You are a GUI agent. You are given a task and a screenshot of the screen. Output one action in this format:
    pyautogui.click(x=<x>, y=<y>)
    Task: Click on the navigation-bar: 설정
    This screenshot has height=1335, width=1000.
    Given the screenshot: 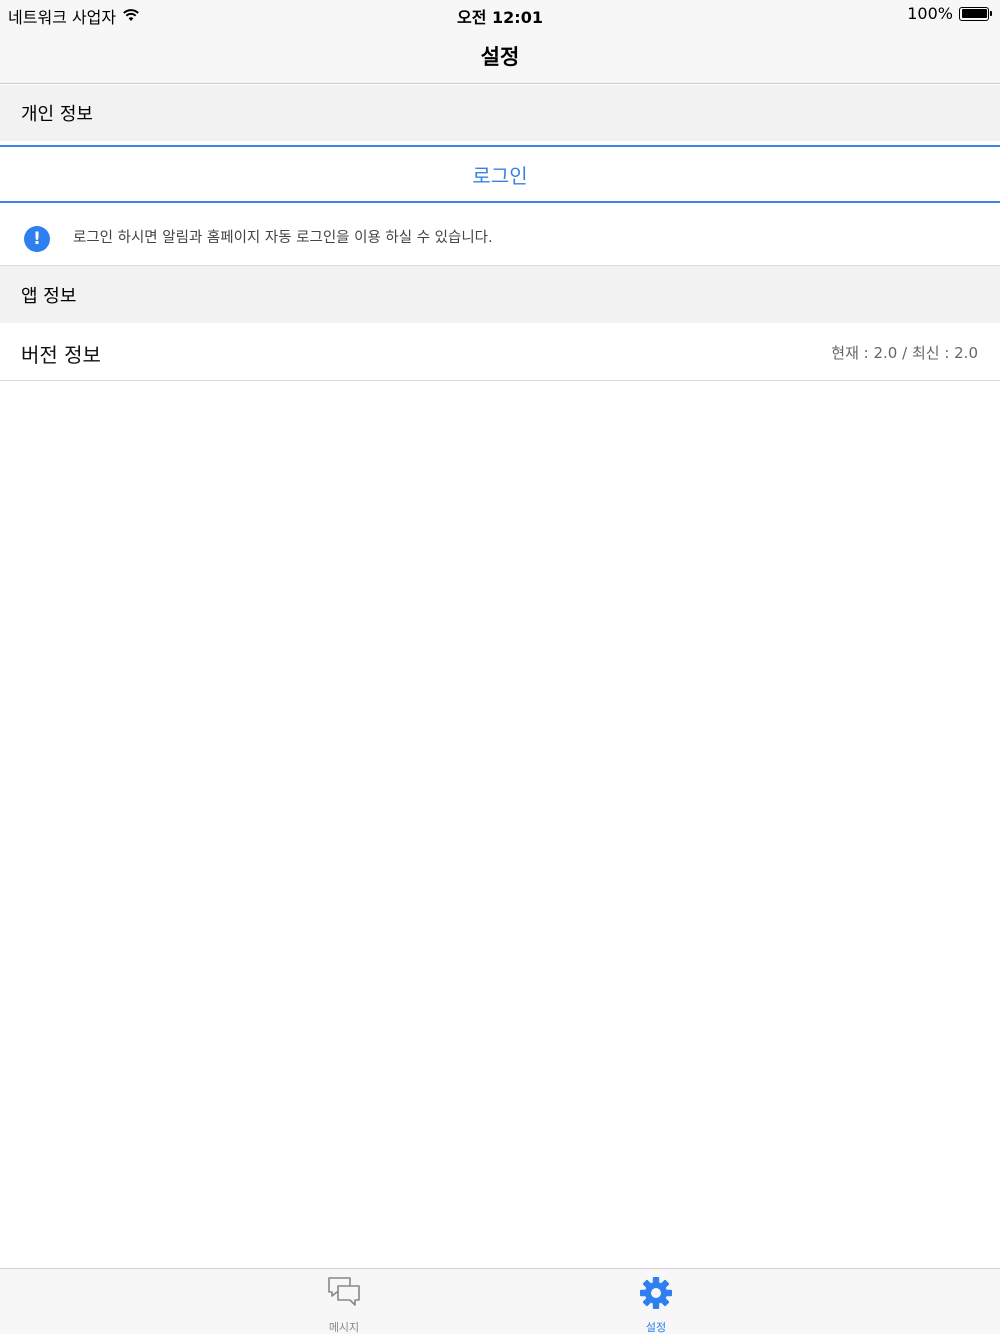 What is the action you would take?
    pyautogui.click(x=500, y=56)
    